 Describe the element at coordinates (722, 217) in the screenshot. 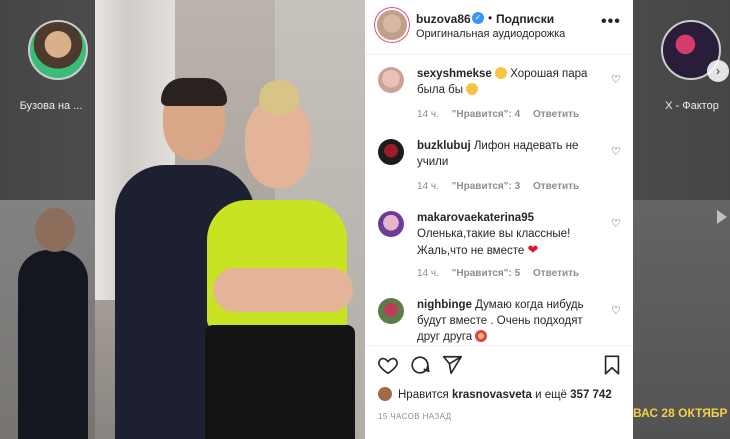

I see `play-icon` at that location.